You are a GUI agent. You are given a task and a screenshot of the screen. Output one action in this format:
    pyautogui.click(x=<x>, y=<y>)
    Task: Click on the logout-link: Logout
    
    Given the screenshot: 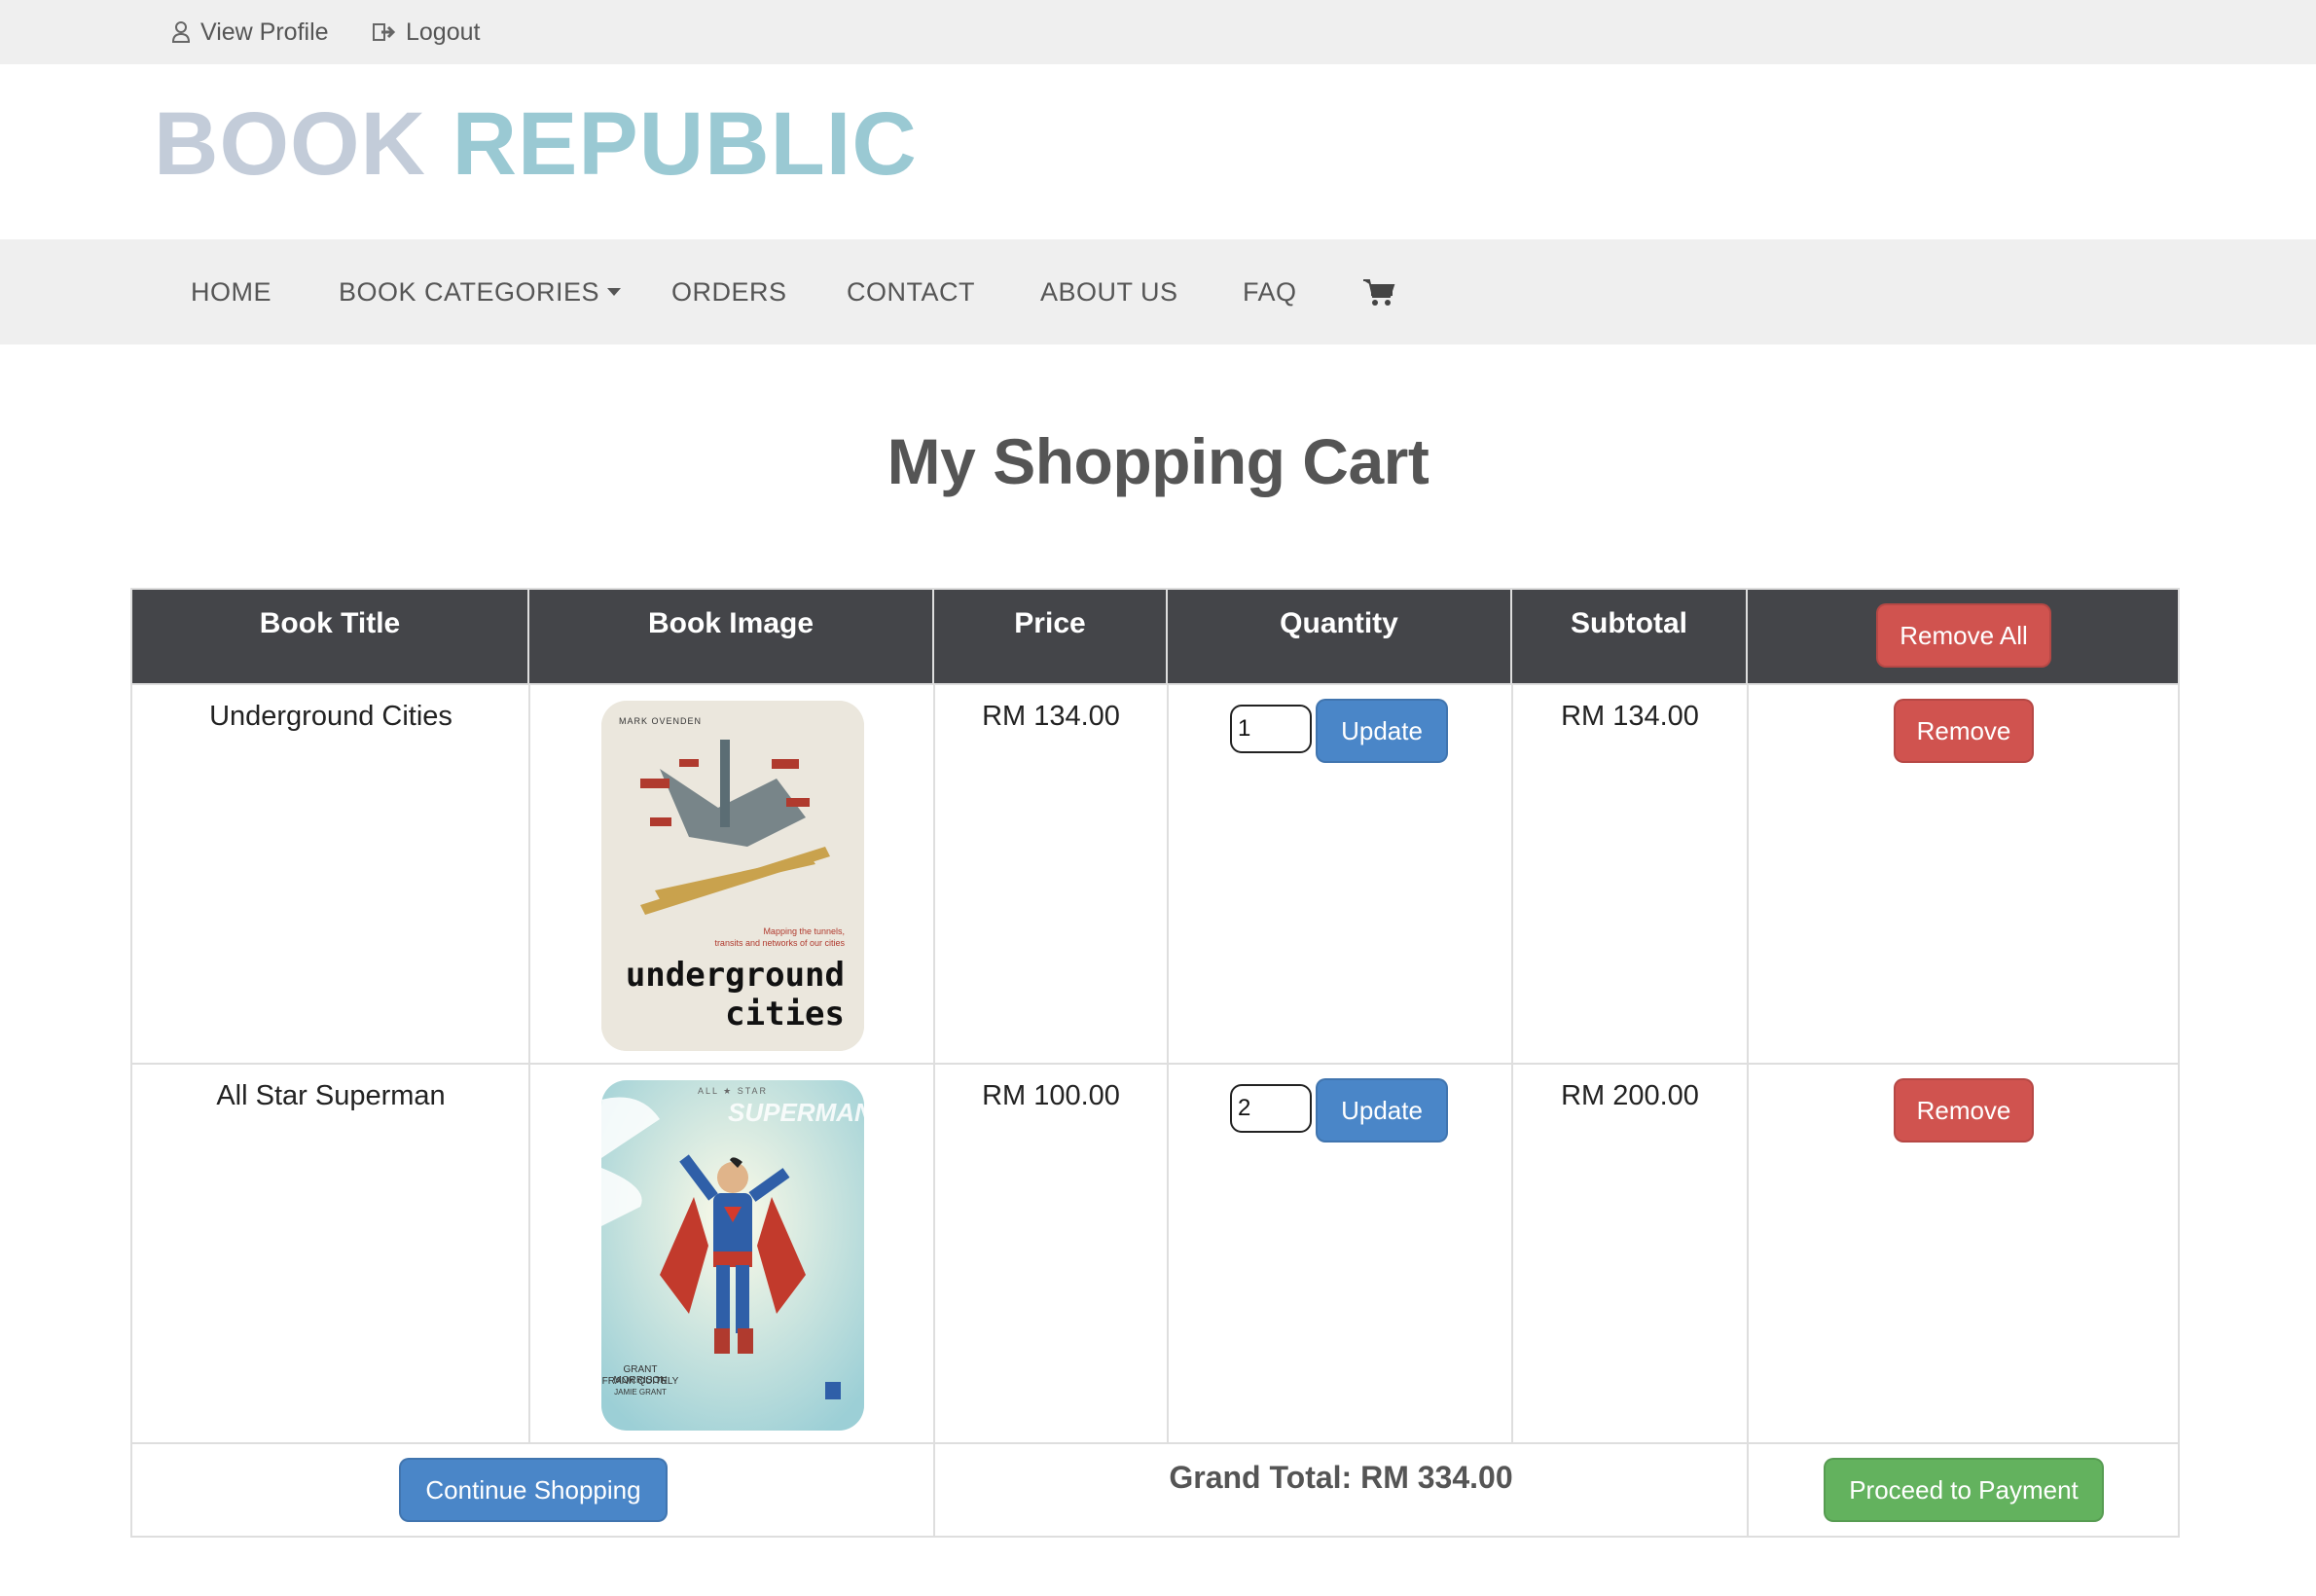 What is the action you would take?
    pyautogui.click(x=426, y=32)
    